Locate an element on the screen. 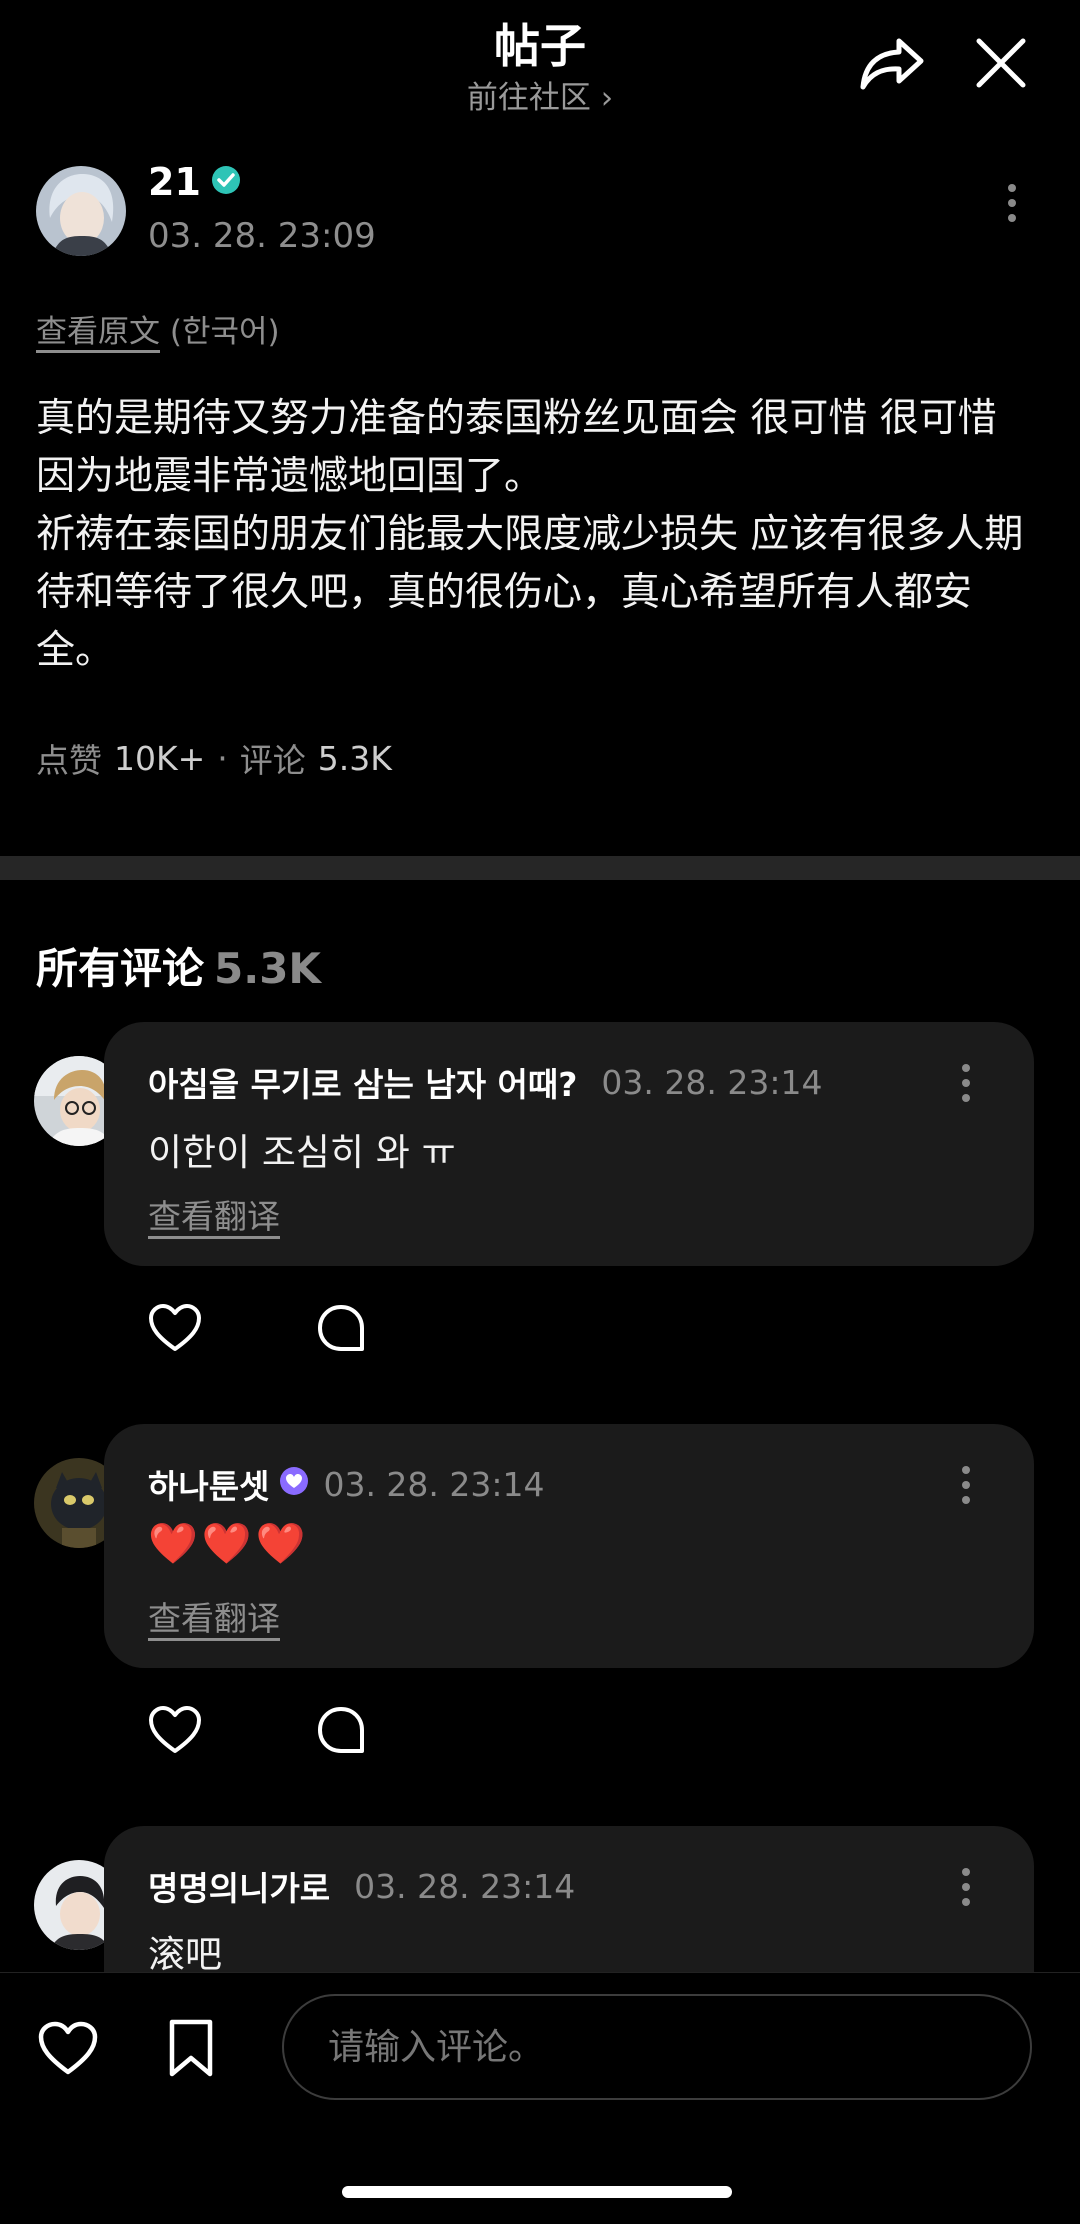 The width and height of the screenshot is (1080, 2224). likes-label: 点赞 is located at coordinates (69, 760).